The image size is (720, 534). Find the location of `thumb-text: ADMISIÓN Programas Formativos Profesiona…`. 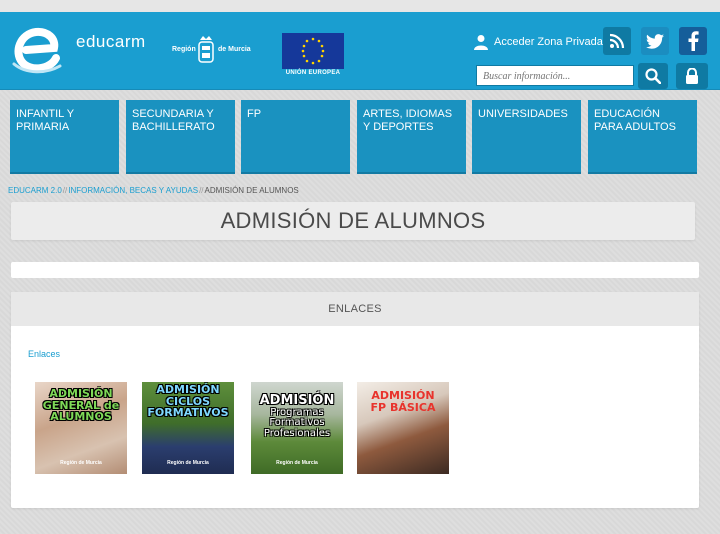

thumb-text: ADMISIÓN Programas Formativos Profesiona… is located at coordinates (297, 416).